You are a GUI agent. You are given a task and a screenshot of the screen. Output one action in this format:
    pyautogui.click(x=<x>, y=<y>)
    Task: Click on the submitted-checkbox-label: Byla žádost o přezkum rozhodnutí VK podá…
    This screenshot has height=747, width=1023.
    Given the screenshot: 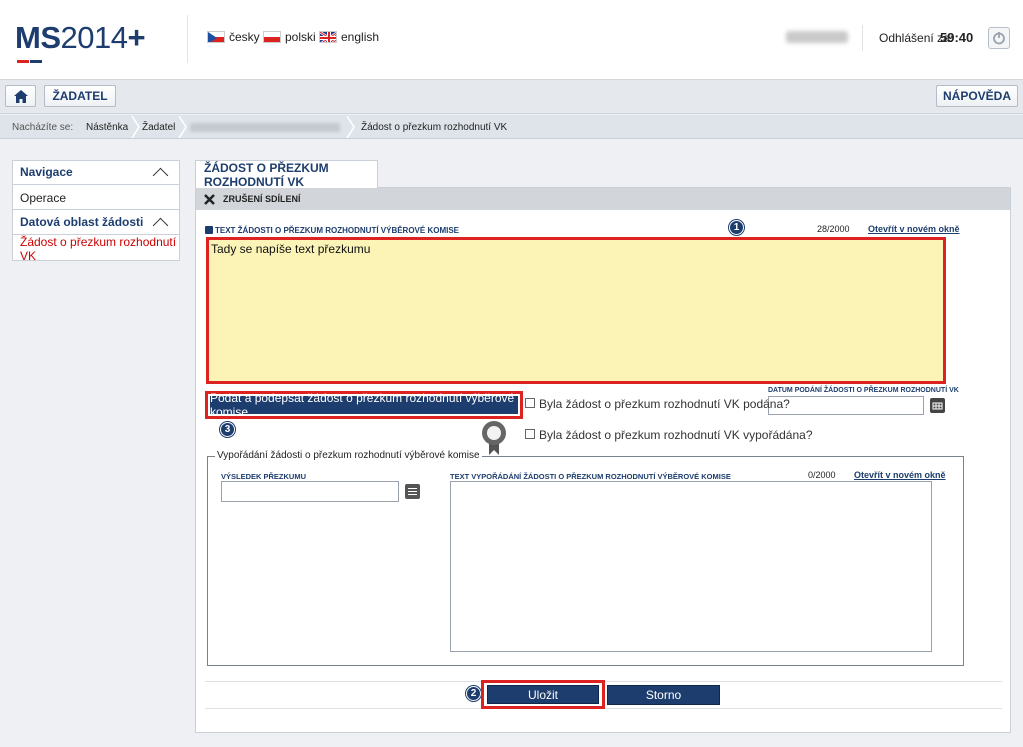 What is the action you would take?
    pyautogui.click(x=664, y=404)
    